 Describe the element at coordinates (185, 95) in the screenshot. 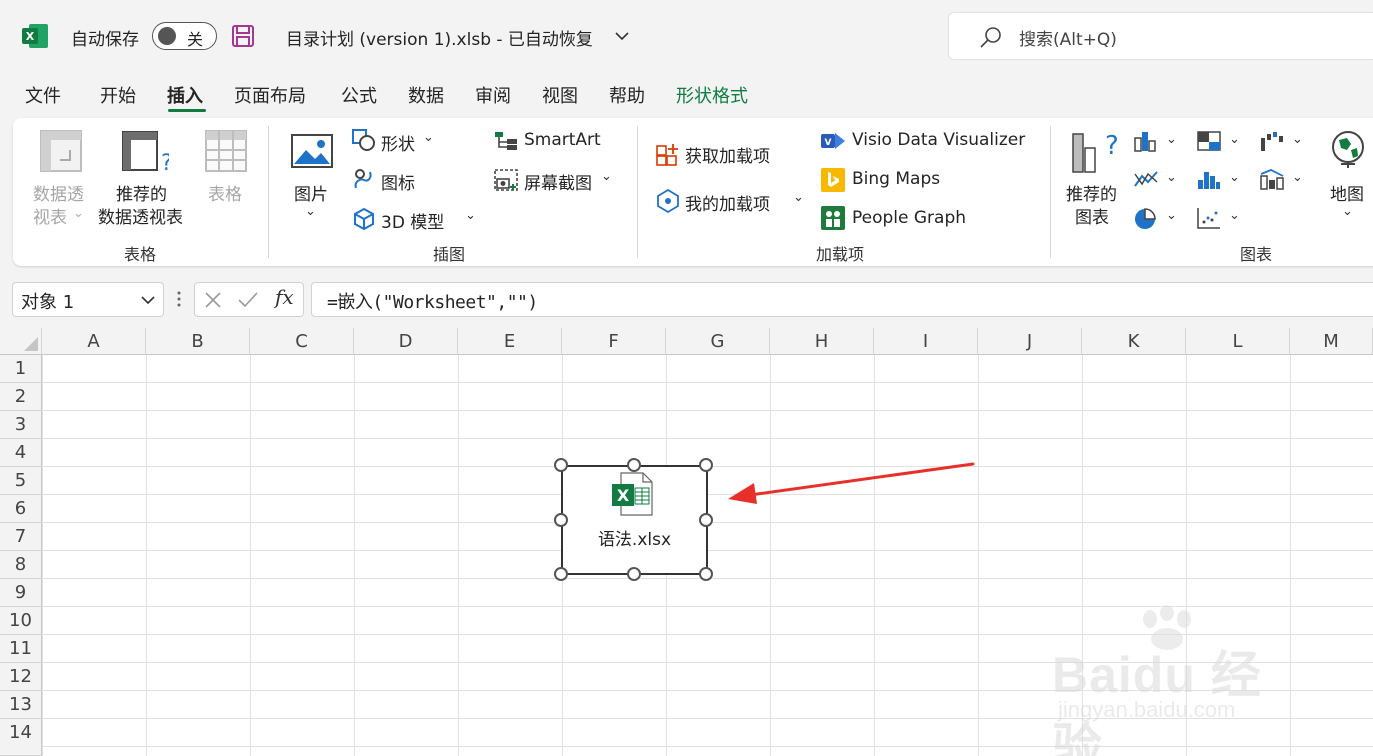

I see `tab-insert: 插入` at that location.